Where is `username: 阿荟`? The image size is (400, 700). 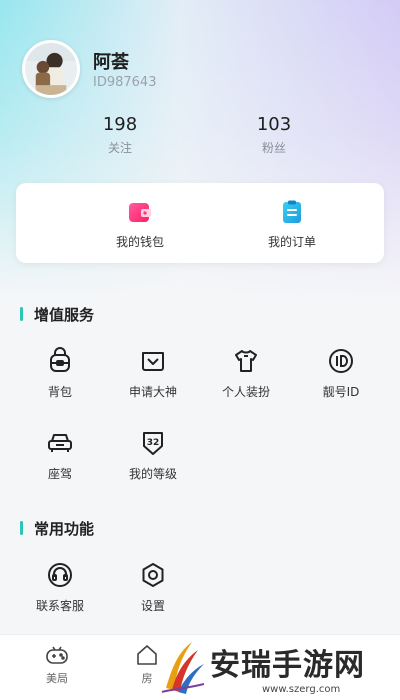 username: 阿荟 is located at coordinates (111, 62).